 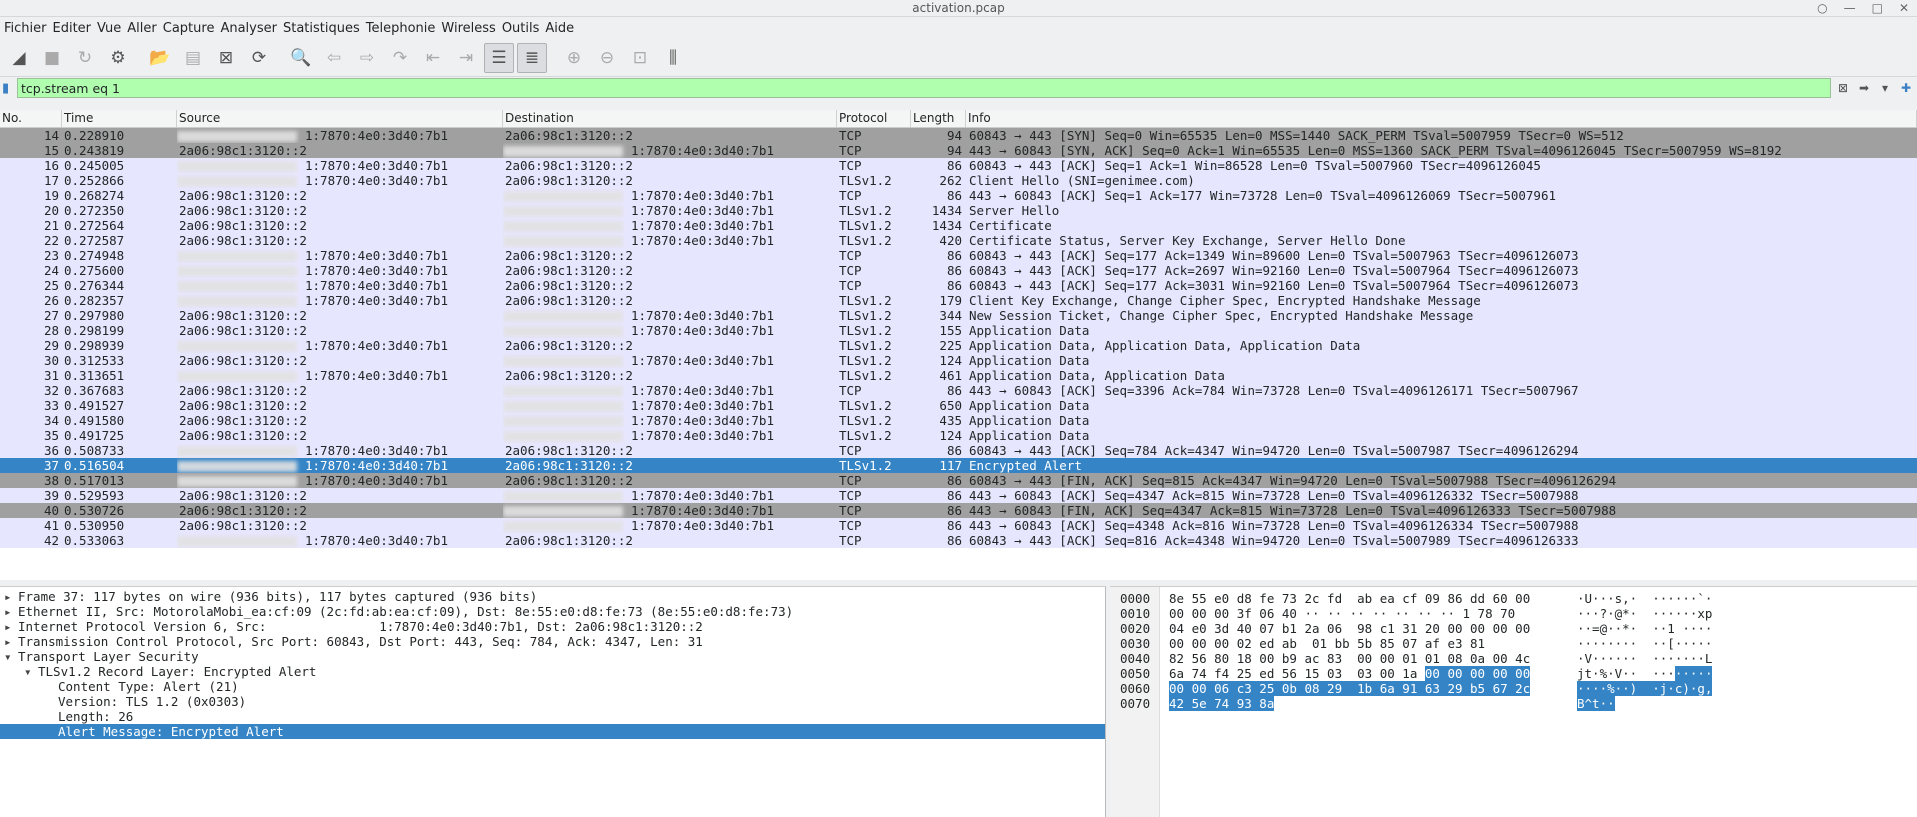 What do you see at coordinates (433, 58) in the screenshot?
I see `first-packet-icon: ⇤` at bounding box center [433, 58].